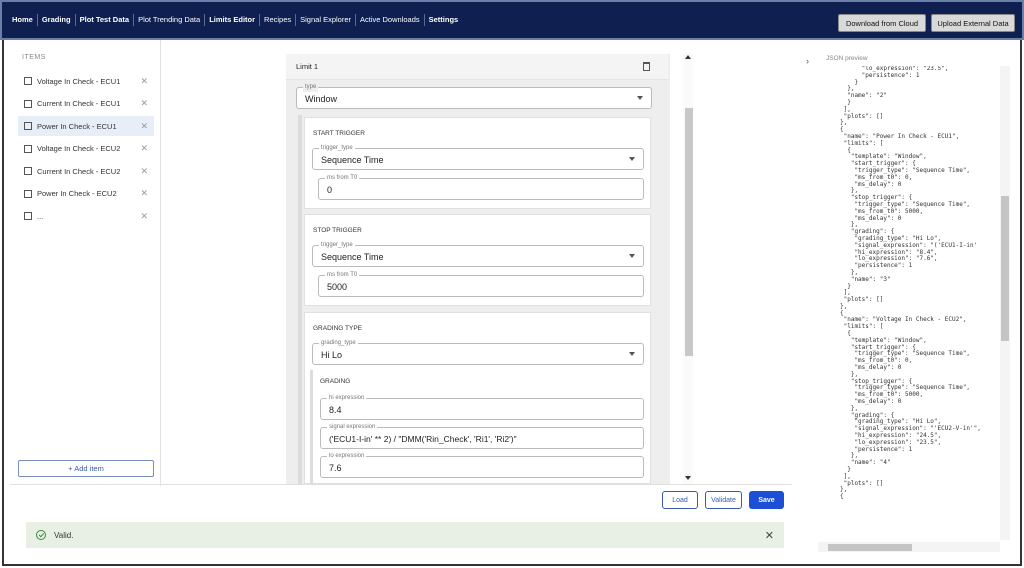 This screenshot has height=568, width=1024. I want to click on nav-plot-trending-data: Plot Trending Data, so click(170, 20).